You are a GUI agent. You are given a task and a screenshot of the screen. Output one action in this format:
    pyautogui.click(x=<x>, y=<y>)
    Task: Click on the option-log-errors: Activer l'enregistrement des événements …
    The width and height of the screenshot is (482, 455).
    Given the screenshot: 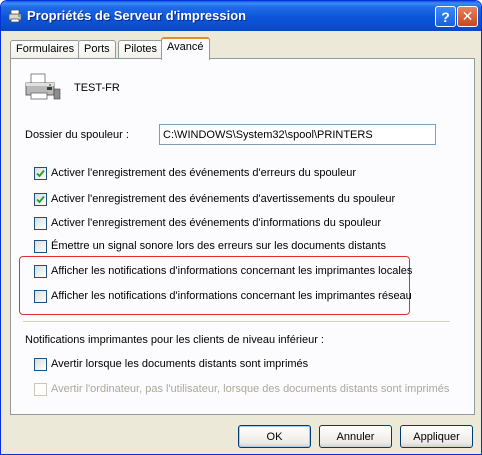 What is the action you would take?
    pyautogui.click(x=195, y=173)
    